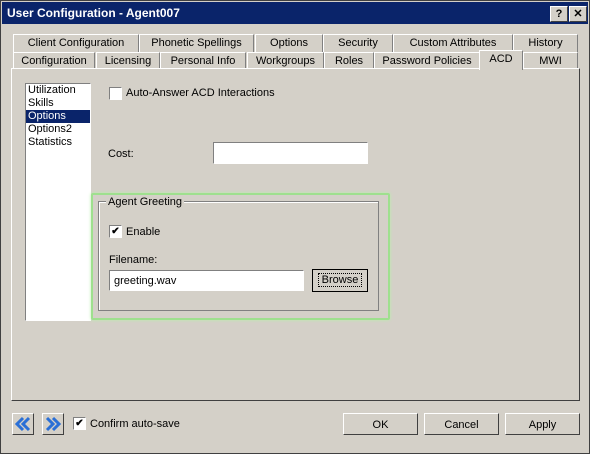 The width and height of the screenshot is (590, 454). I want to click on help-button: ?, so click(559, 14).